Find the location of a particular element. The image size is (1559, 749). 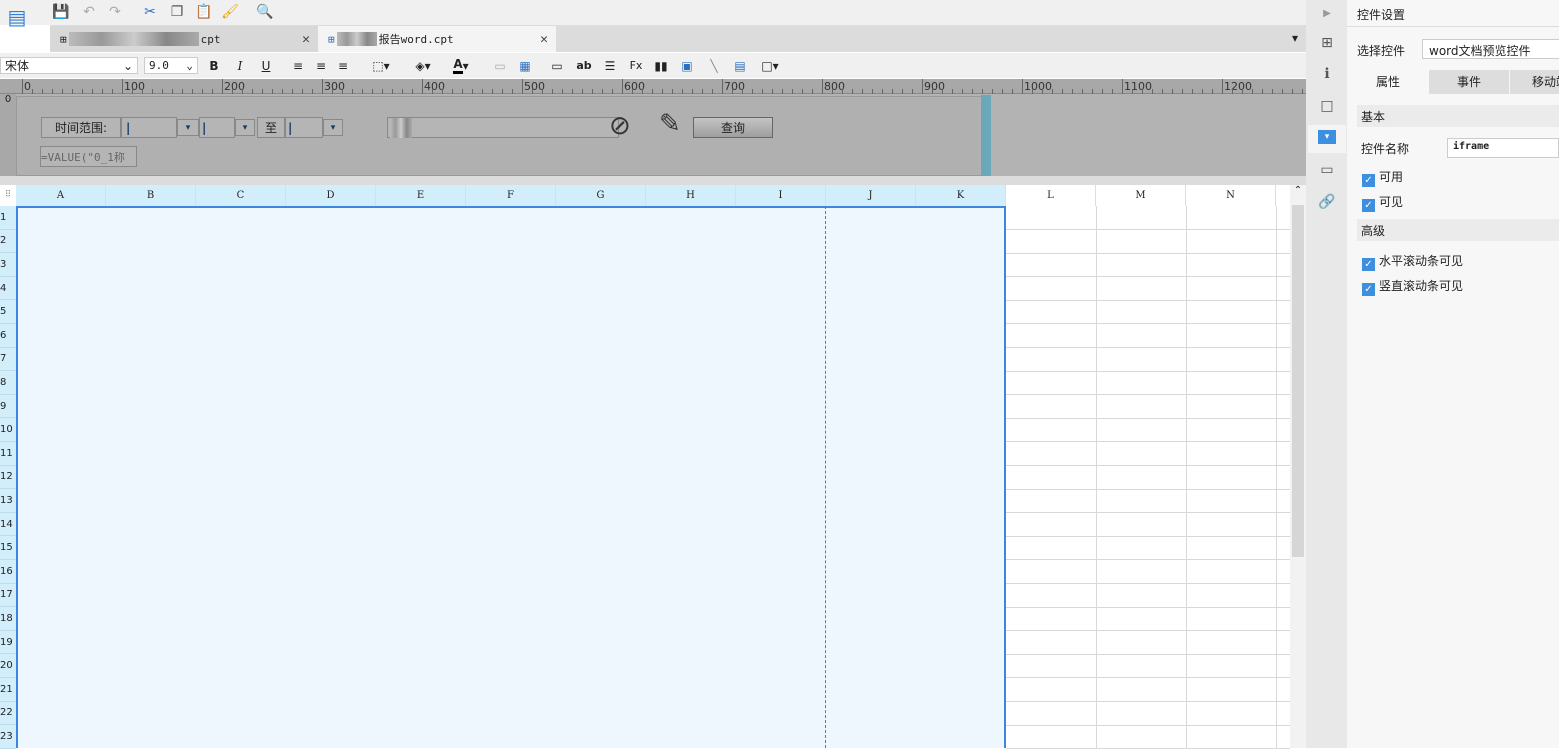

collapse-icon: ▶ is located at coordinates (1327, 13).